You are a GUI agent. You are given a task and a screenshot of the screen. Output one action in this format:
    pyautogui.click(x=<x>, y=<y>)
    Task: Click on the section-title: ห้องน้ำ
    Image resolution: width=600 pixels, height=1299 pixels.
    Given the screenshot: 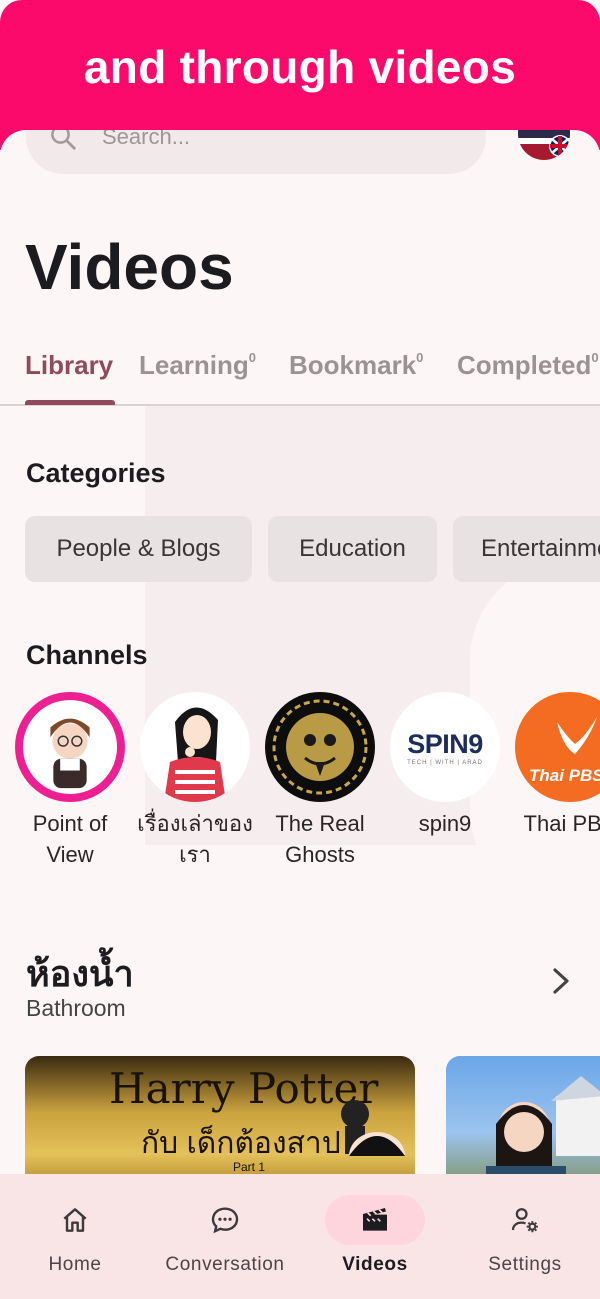 What is the action you would take?
    pyautogui.click(x=80, y=973)
    